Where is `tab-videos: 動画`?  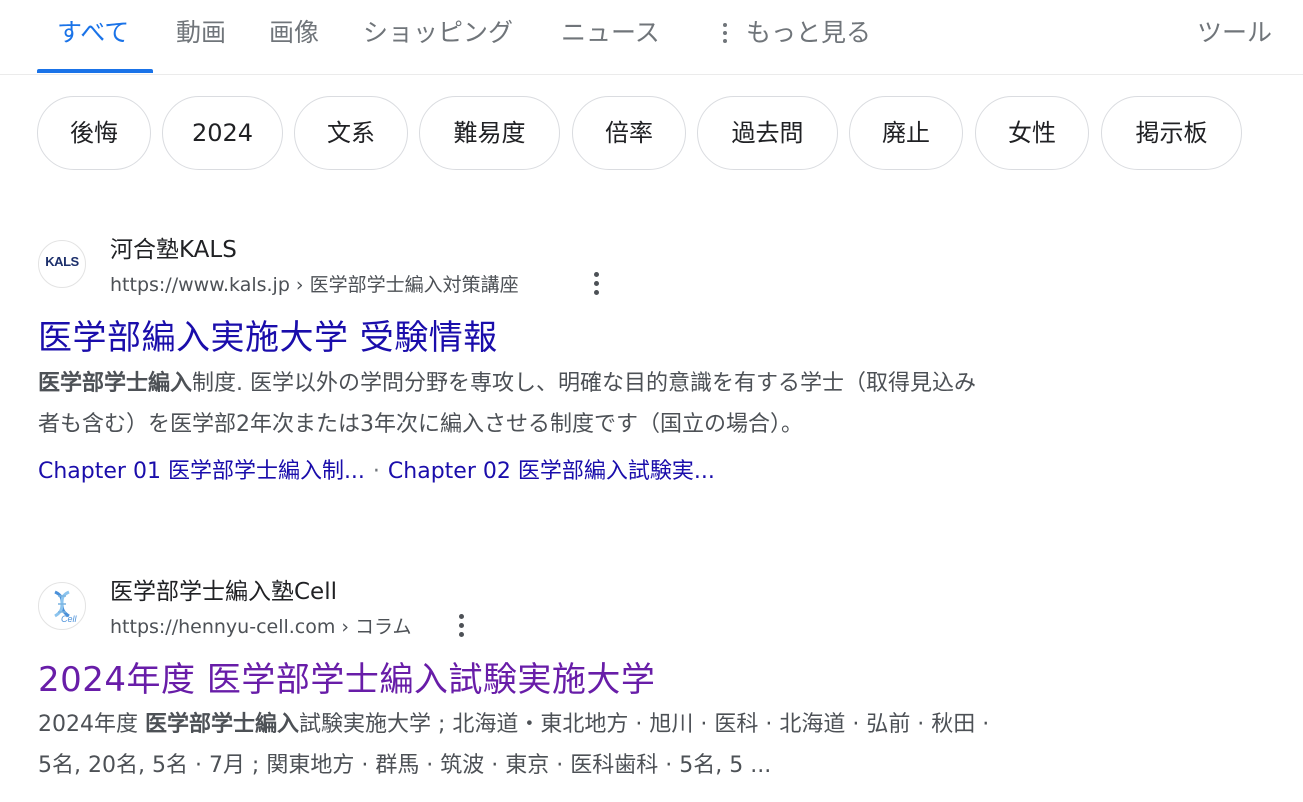 tab-videos: 動画 is located at coordinates (201, 33).